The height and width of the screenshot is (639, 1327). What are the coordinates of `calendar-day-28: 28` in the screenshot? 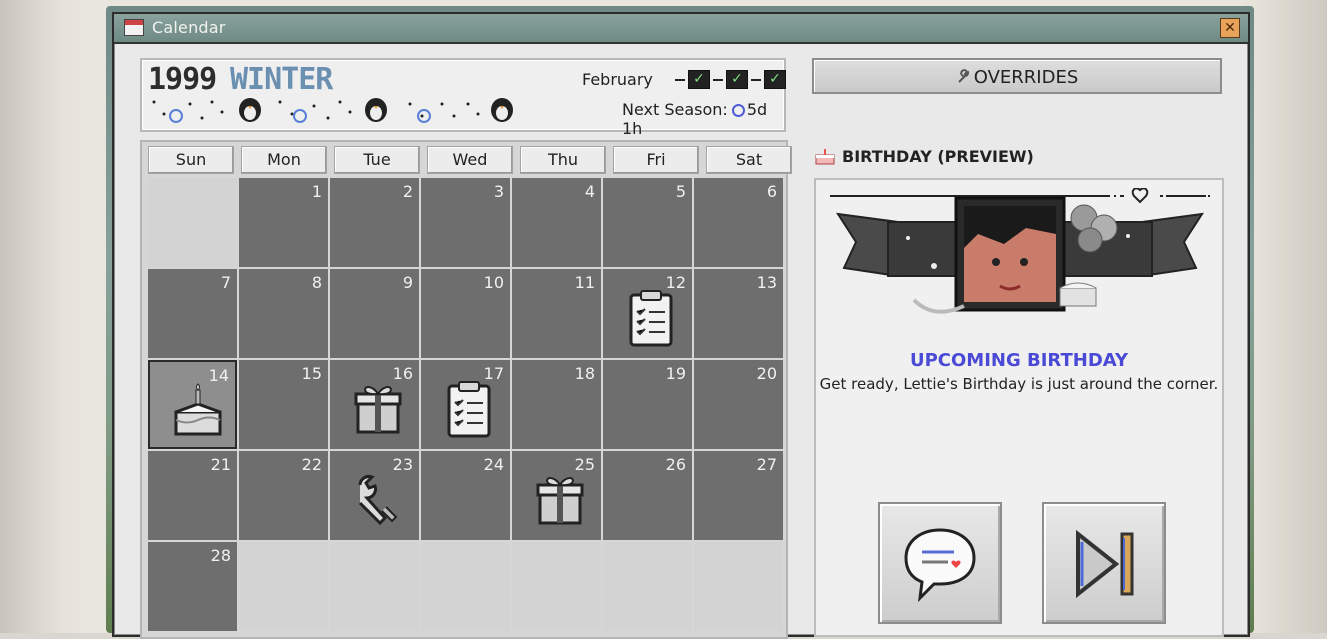 It's located at (192, 586).